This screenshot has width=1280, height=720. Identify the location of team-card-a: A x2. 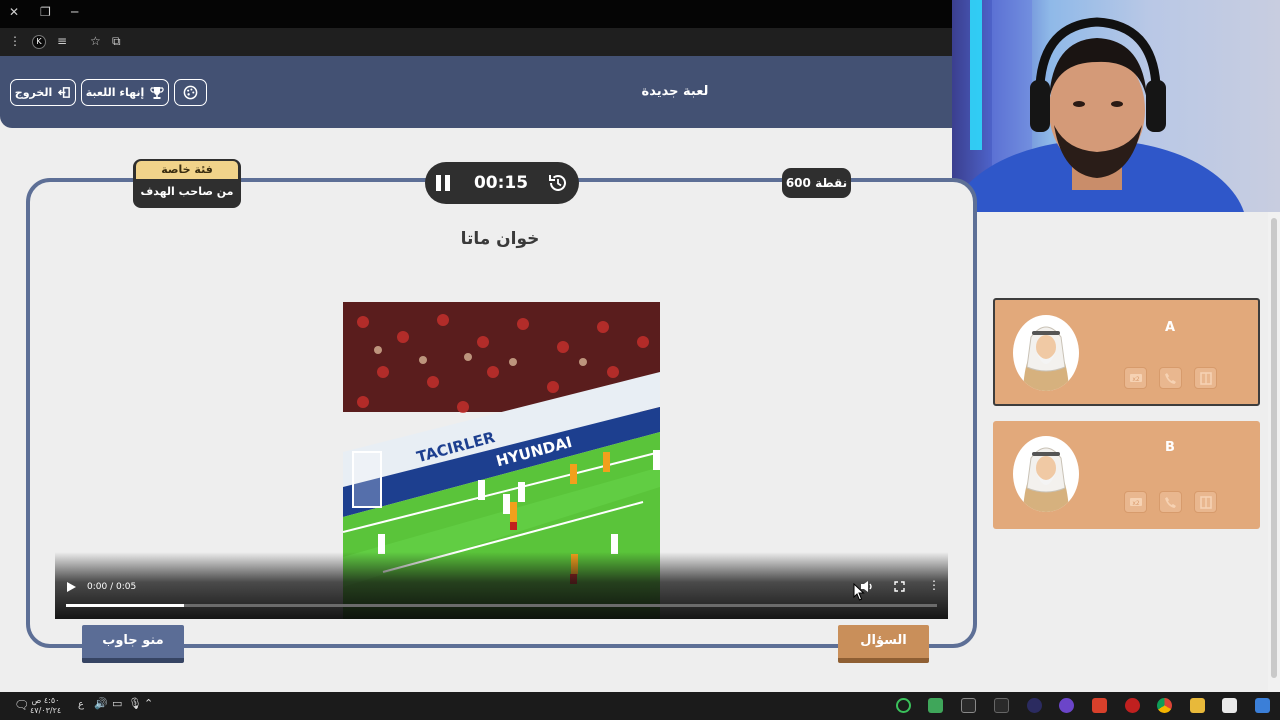
(1126, 352).